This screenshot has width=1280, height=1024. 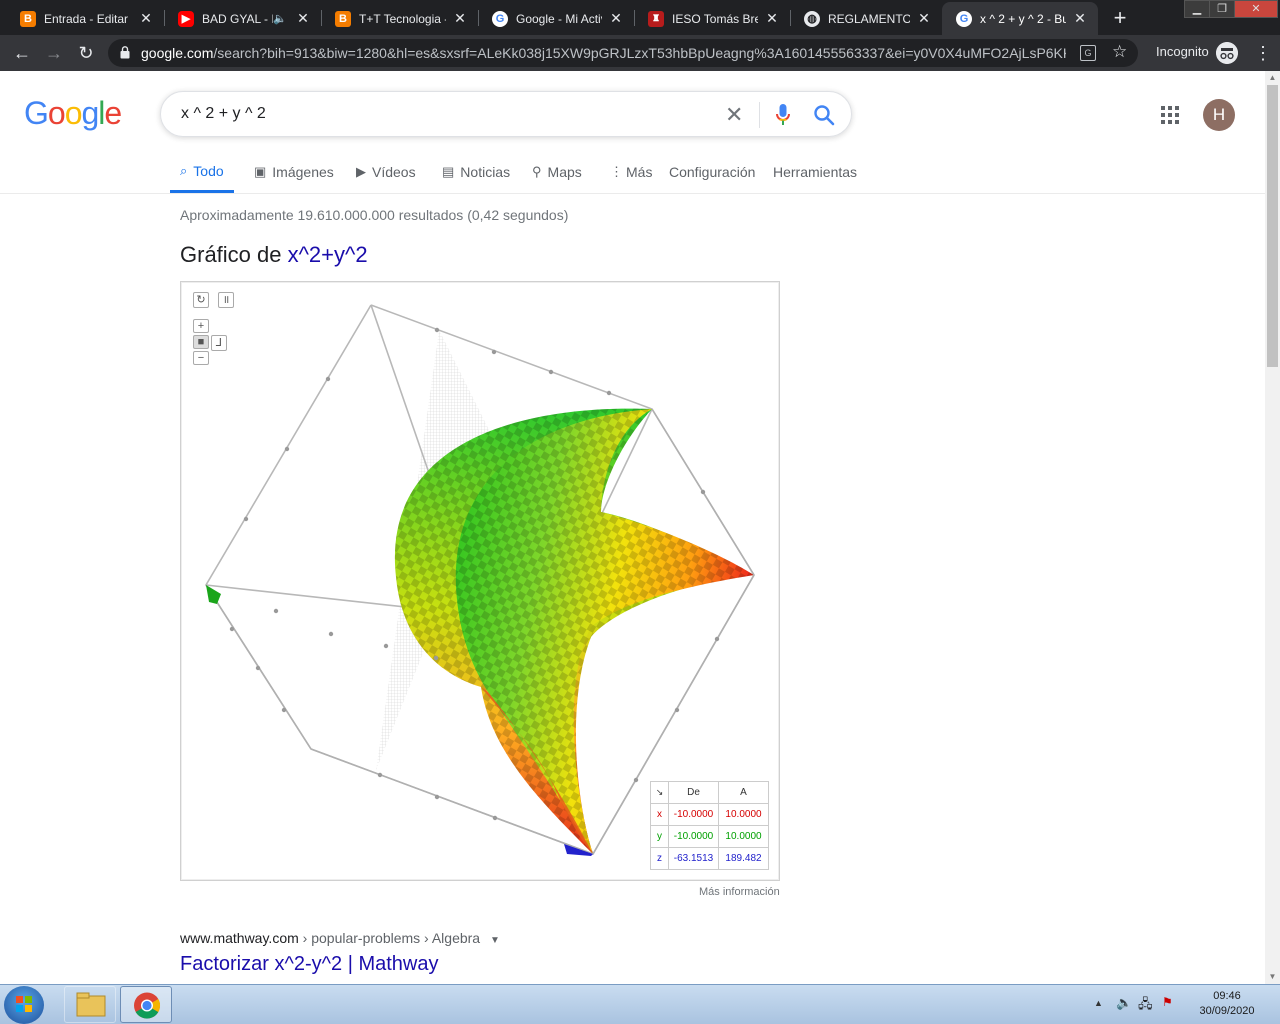 I want to click on tab-videos: ▶ Vídeos, so click(x=386, y=172).